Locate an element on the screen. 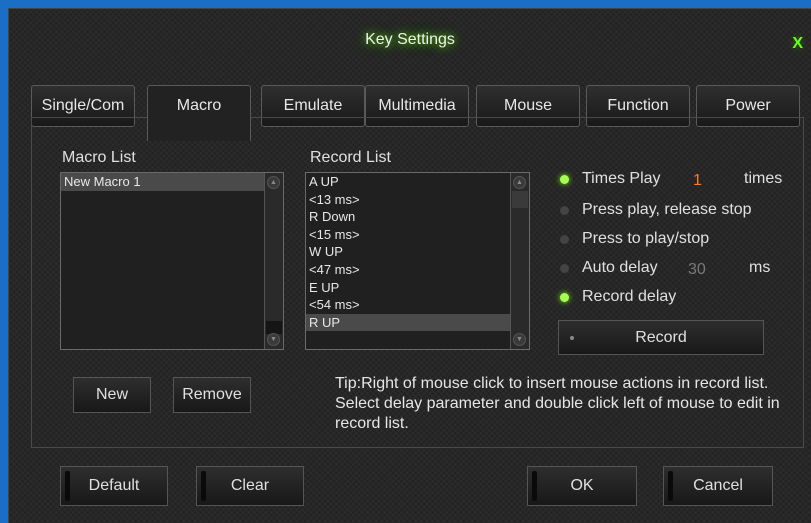  default-button: Default is located at coordinates (114, 486).